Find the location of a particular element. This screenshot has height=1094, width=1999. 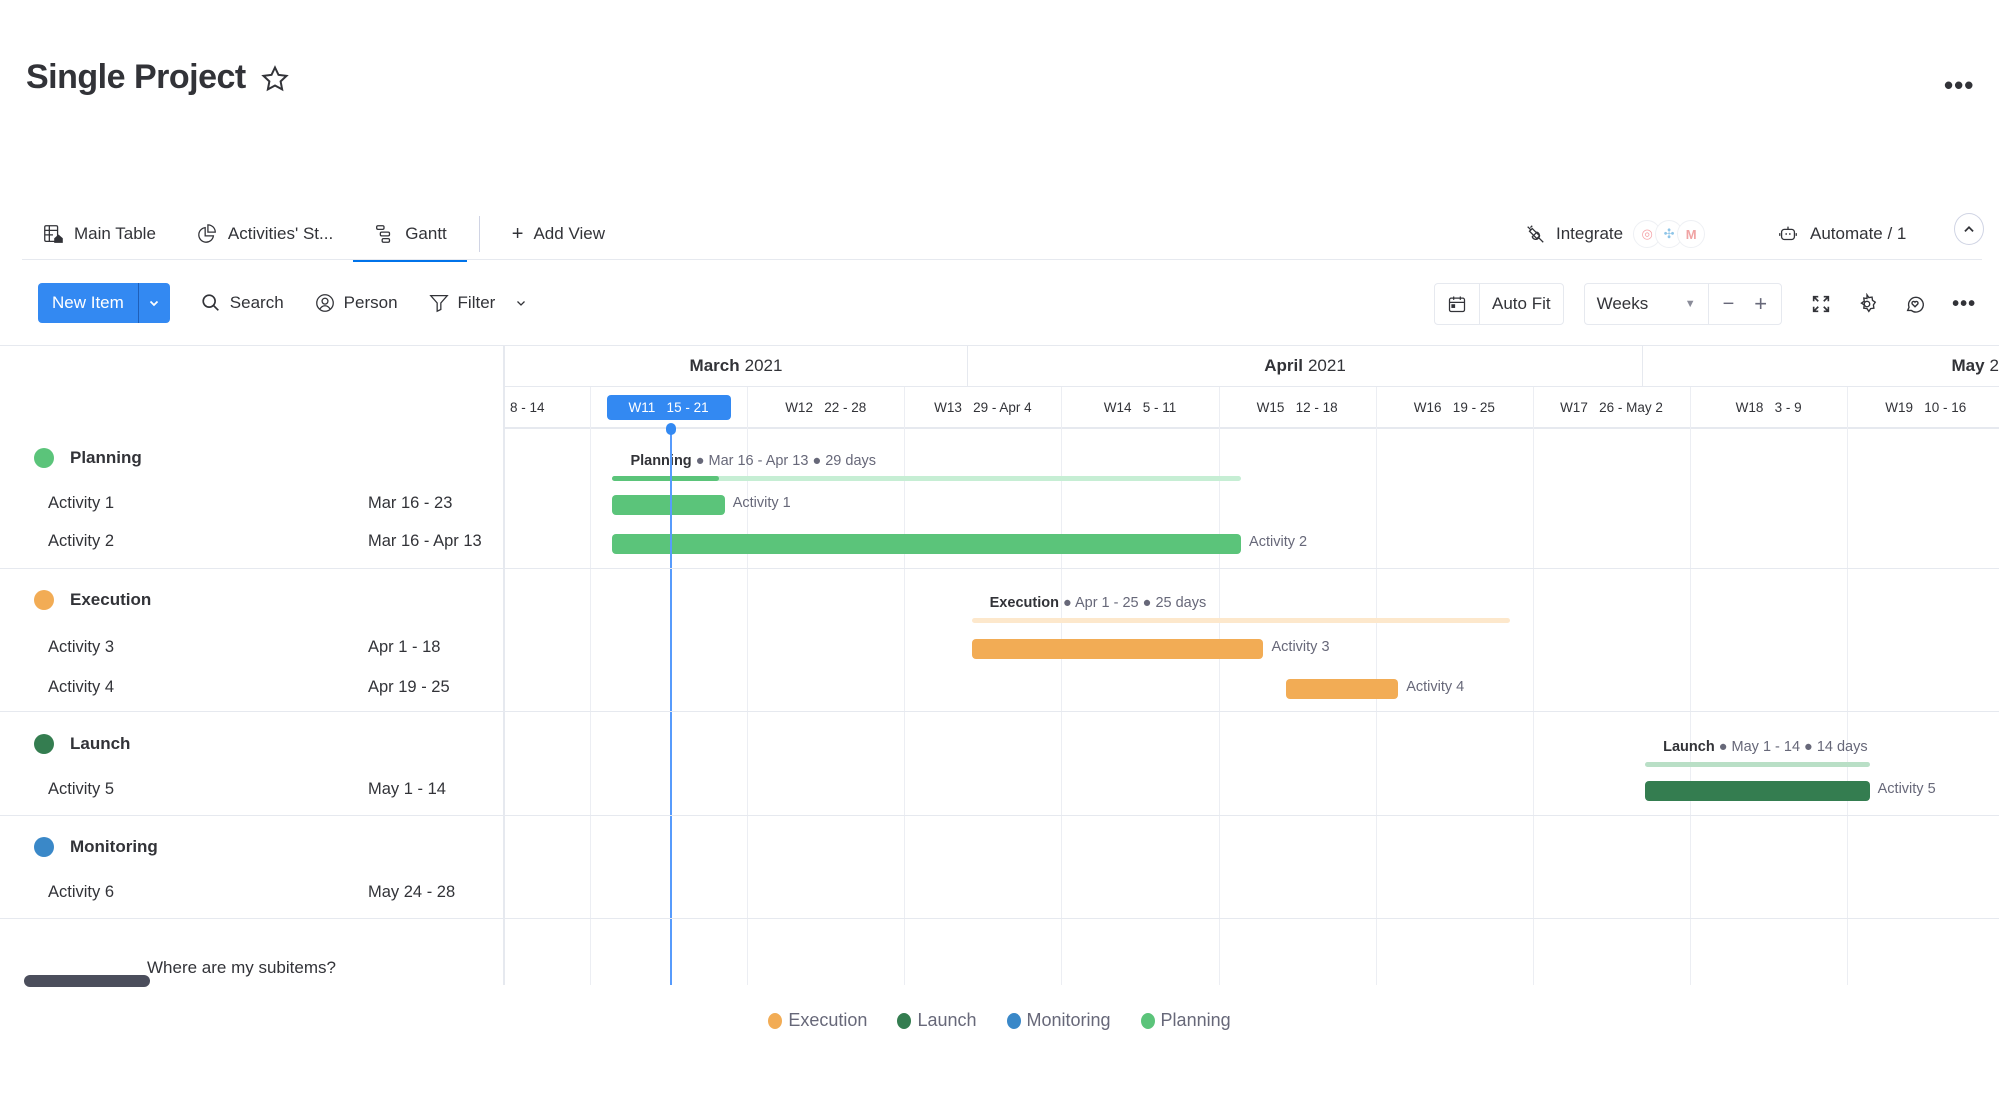

group-divider is located at coordinates (999, 918).